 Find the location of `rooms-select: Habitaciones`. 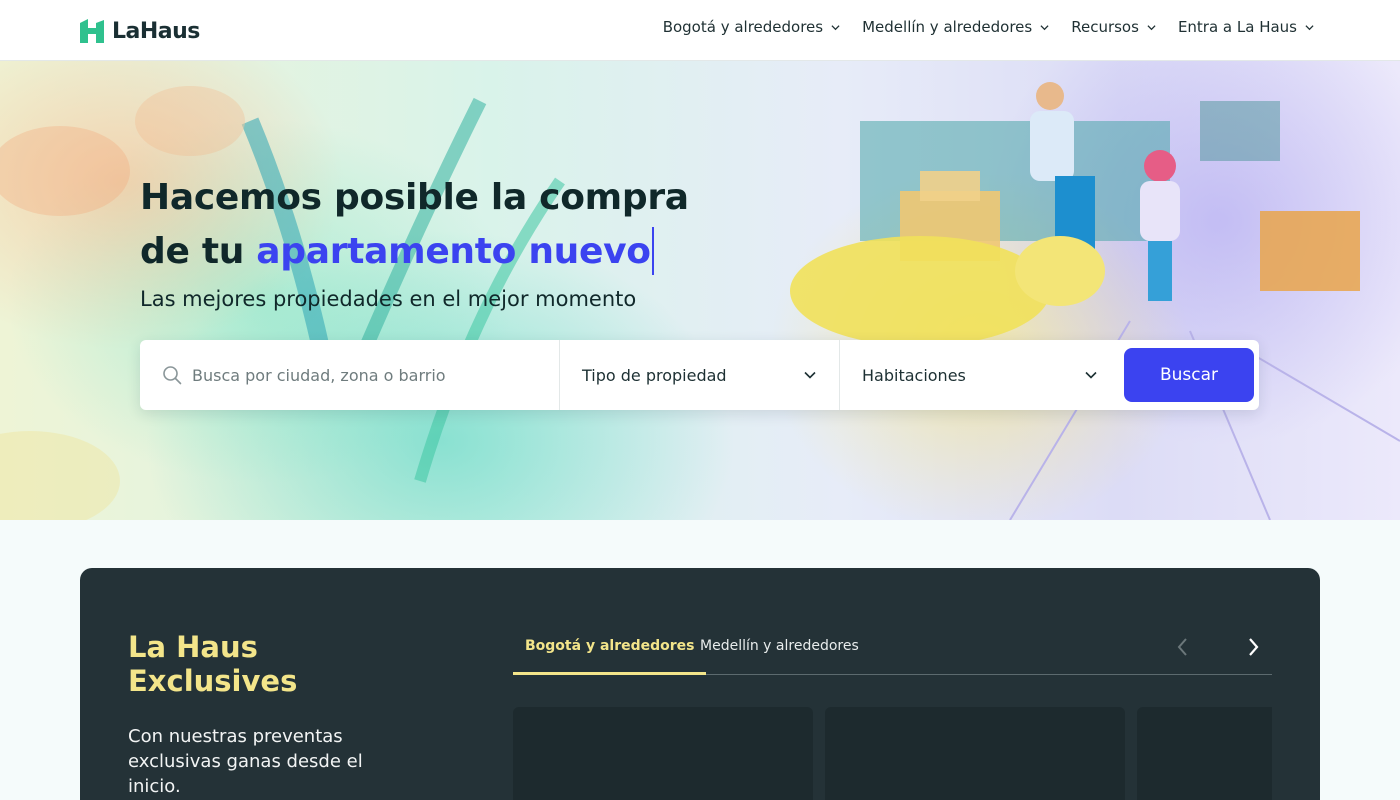

rooms-select: Habitaciones is located at coordinates (980, 375).